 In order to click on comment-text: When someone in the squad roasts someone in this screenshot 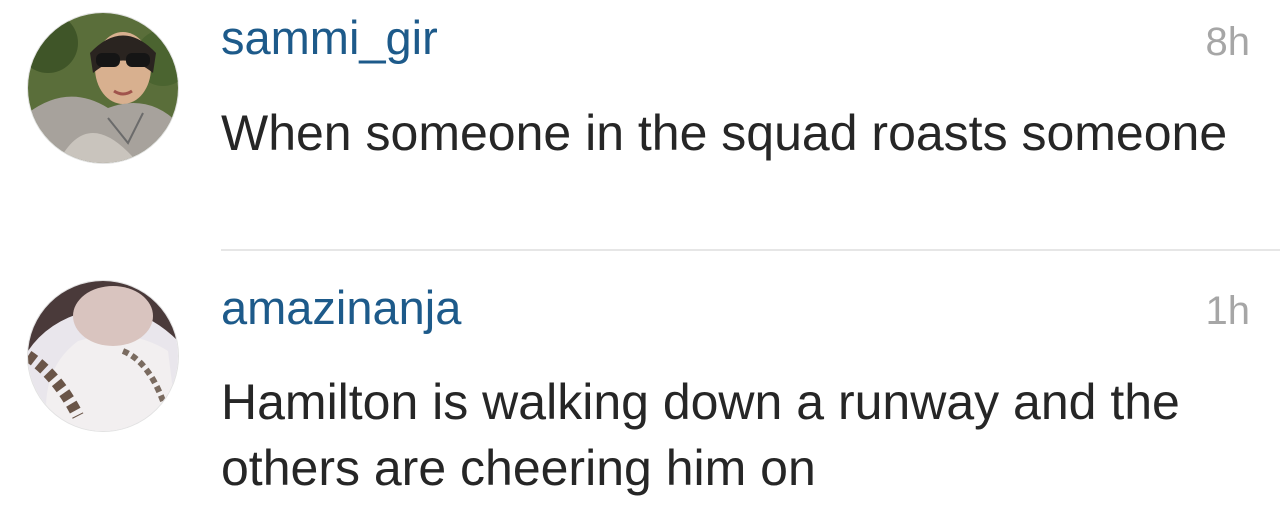, I will do `click(724, 133)`.